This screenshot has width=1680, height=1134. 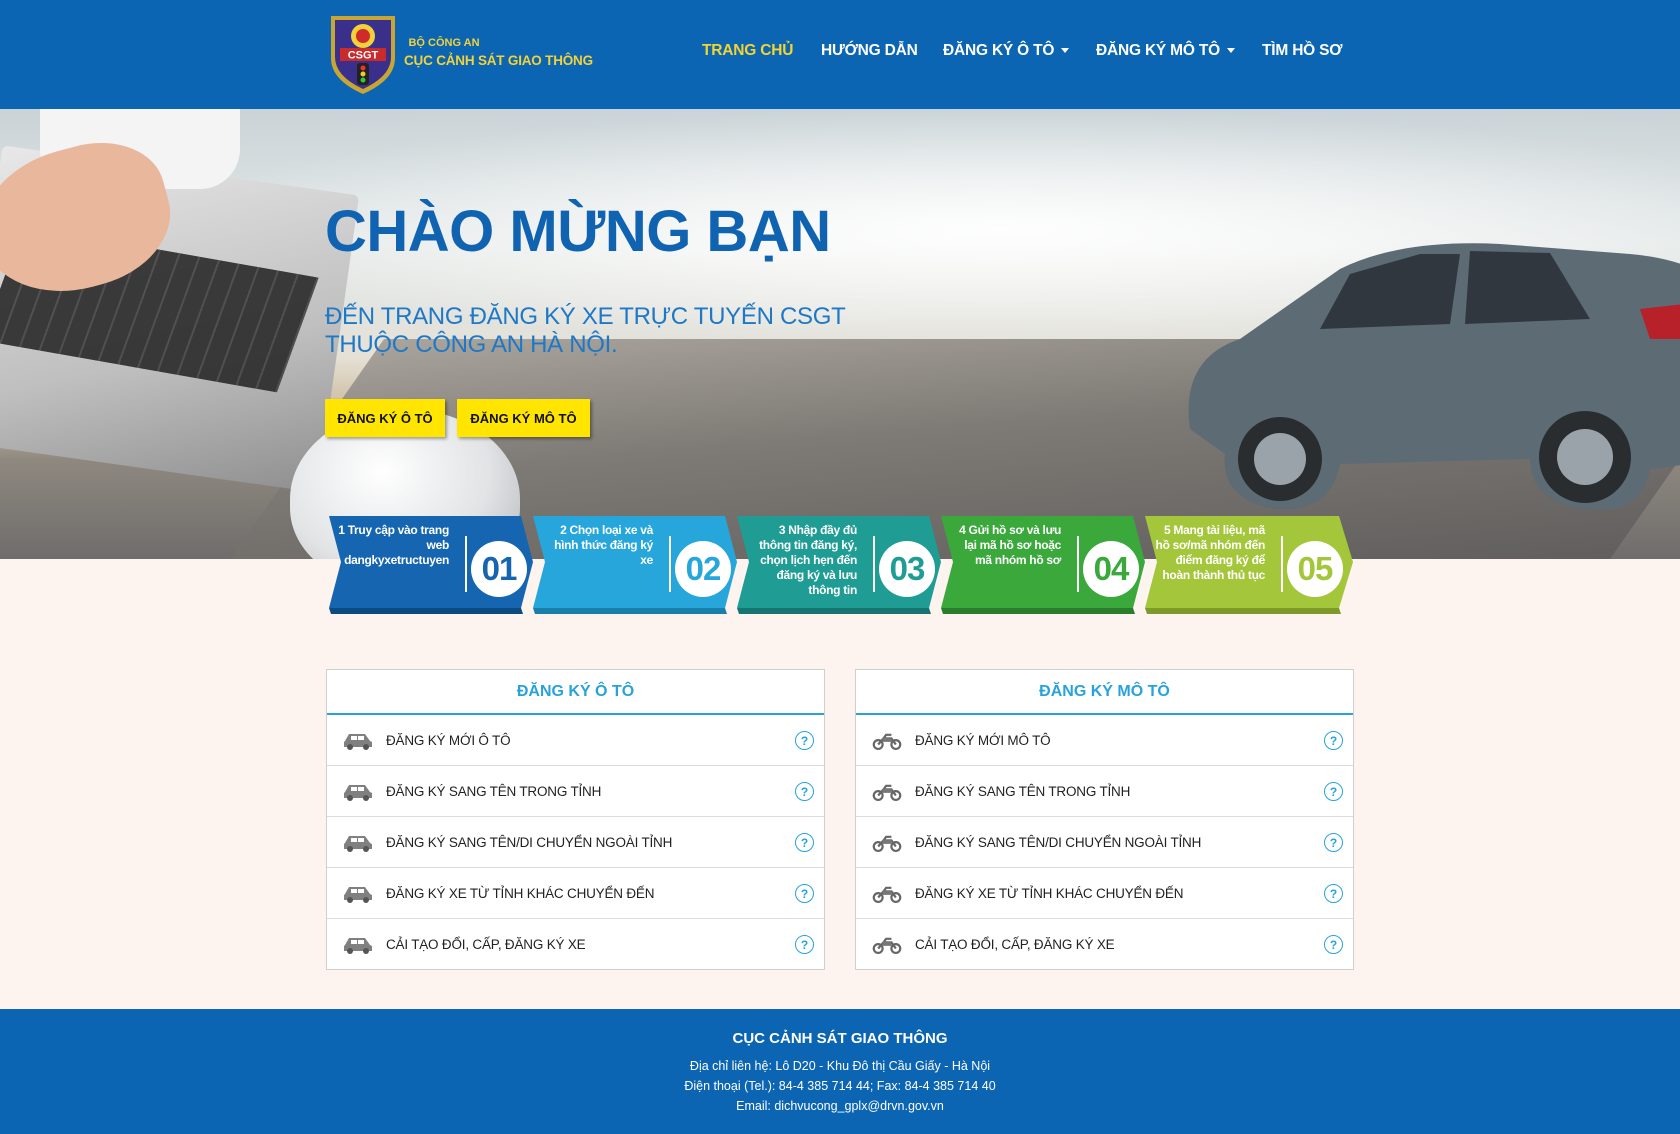 What do you see at coordinates (907, 569) in the screenshot?
I see `step-number: 03` at bounding box center [907, 569].